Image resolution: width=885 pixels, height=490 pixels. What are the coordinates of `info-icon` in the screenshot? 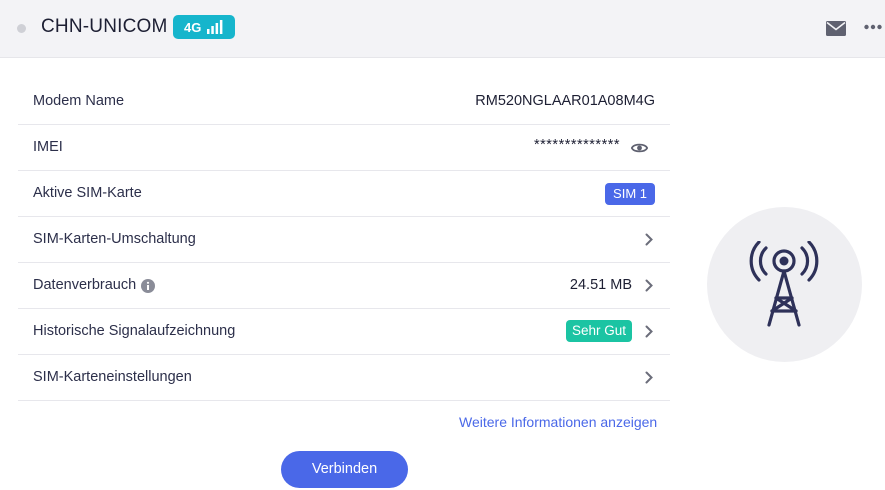 It's located at (148, 286).